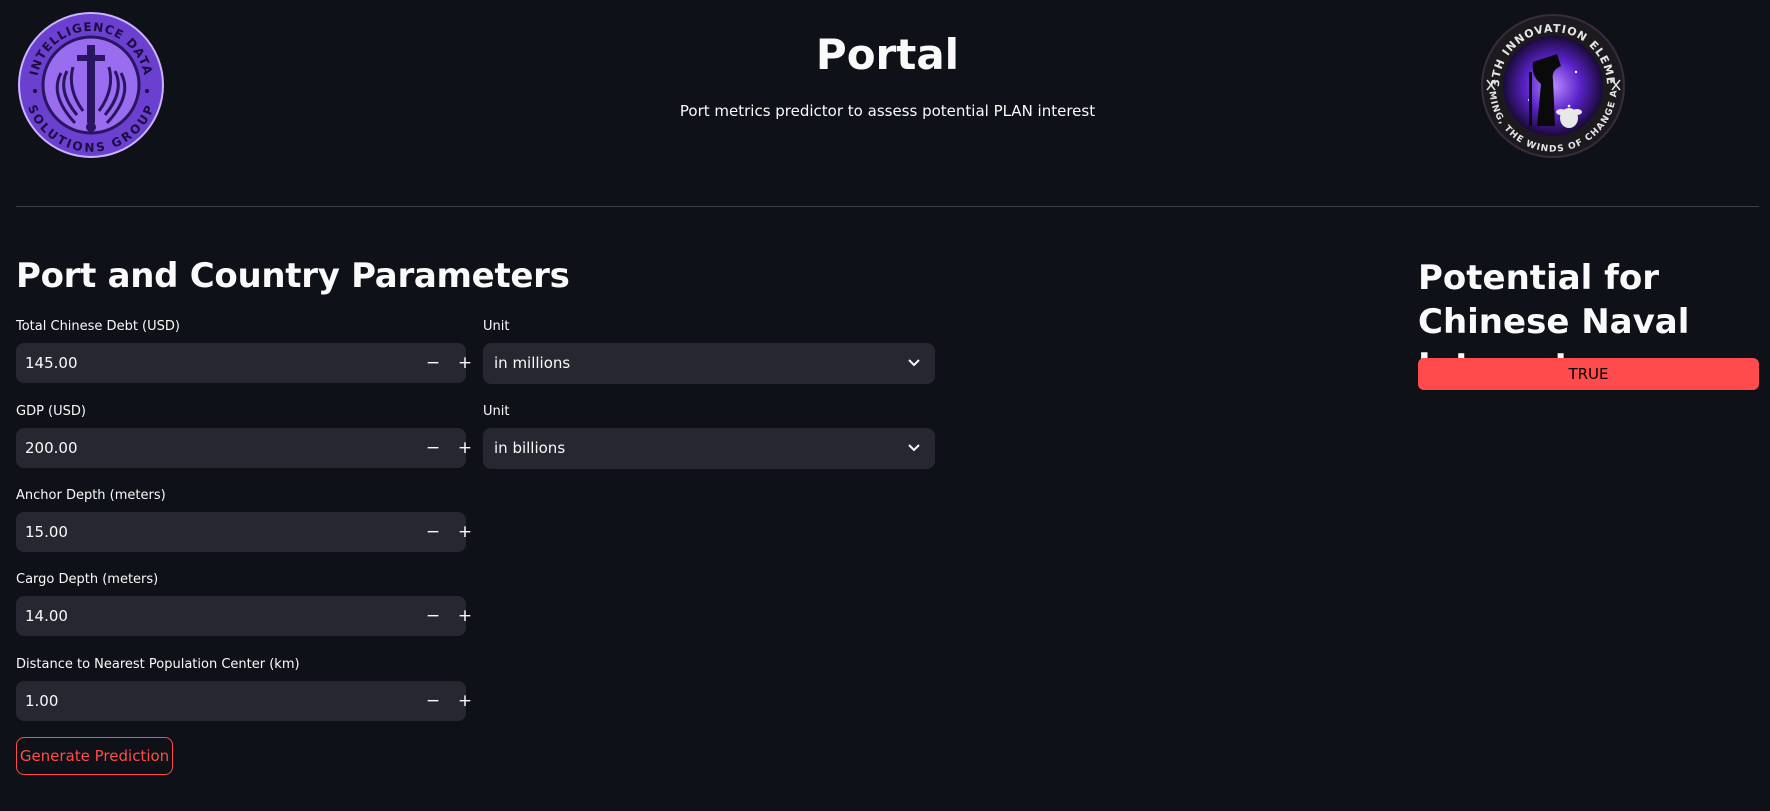 The height and width of the screenshot is (811, 1770). I want to click on gdp-unit-value: in billions, so click(530, 448).